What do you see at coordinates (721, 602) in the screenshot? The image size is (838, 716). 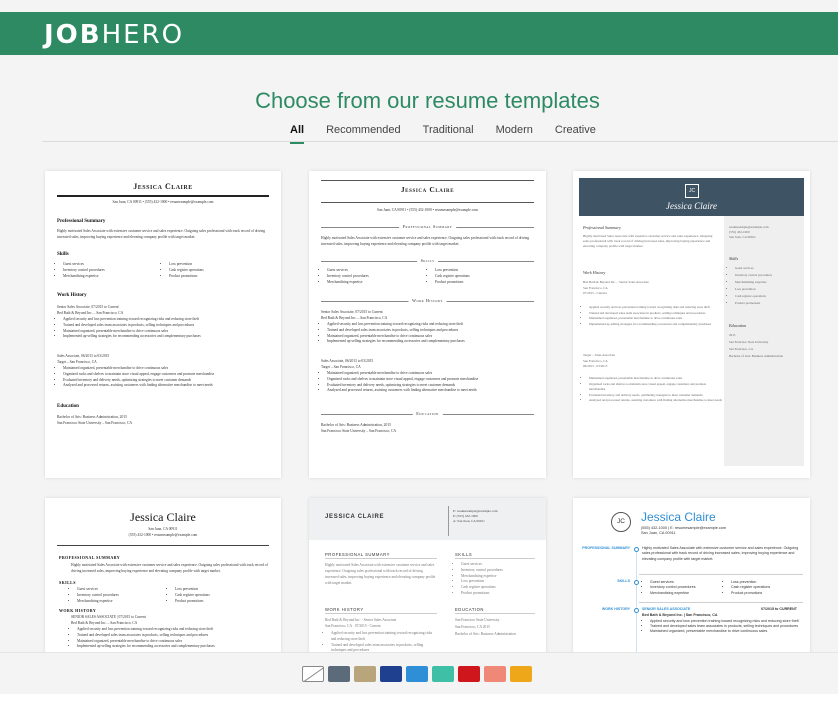 I see `section-divider` at bounding box center [721, 602].